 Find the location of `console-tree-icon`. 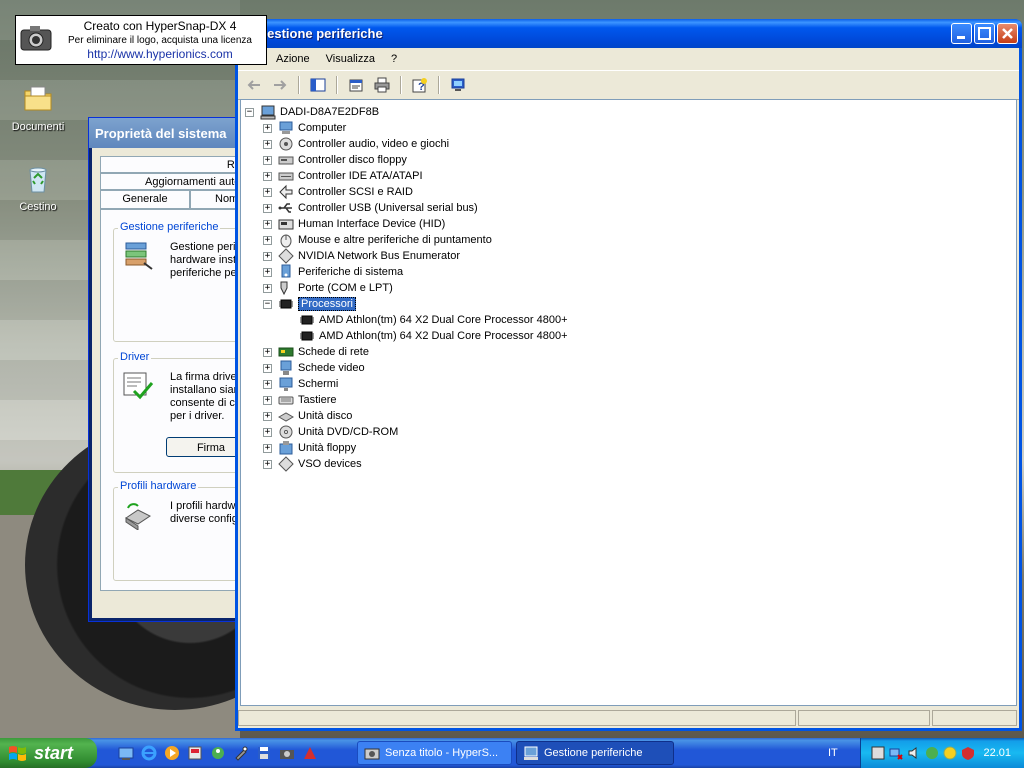

console-tree-icon is located at coordinates (318, 85).